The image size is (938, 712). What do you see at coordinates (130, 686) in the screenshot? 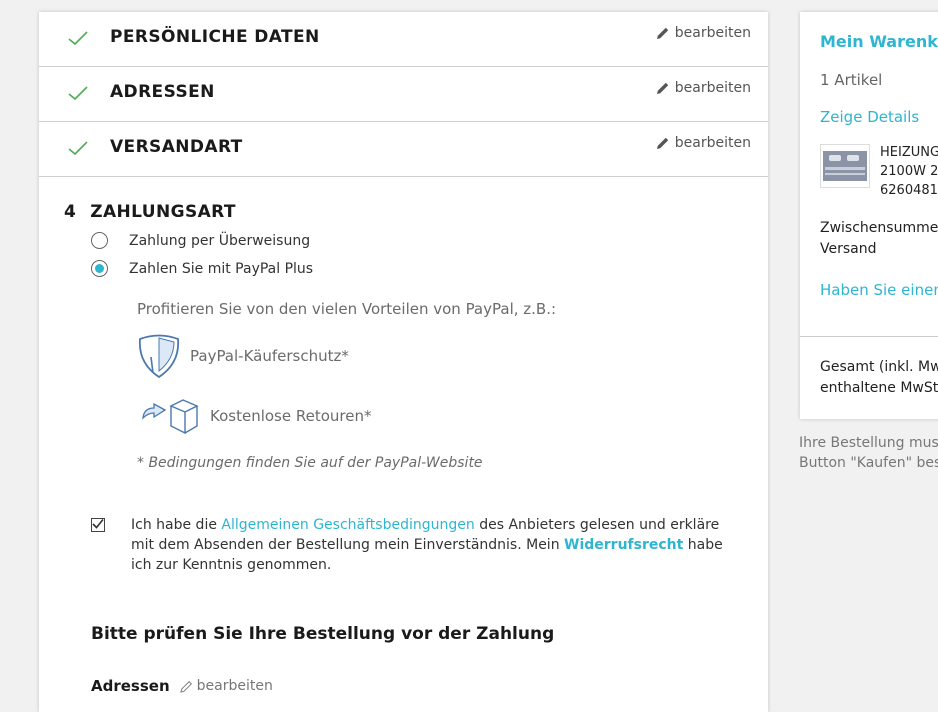
I see `review-addresses-label: Adressen` at bounding box center [130, 686].